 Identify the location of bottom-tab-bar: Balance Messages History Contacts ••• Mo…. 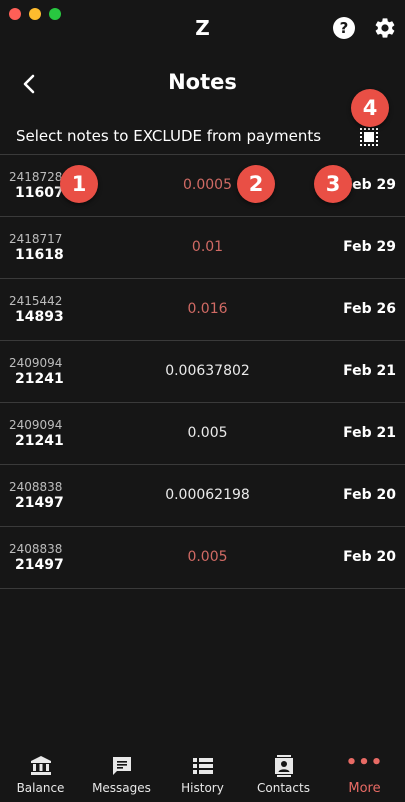
(202, 772).